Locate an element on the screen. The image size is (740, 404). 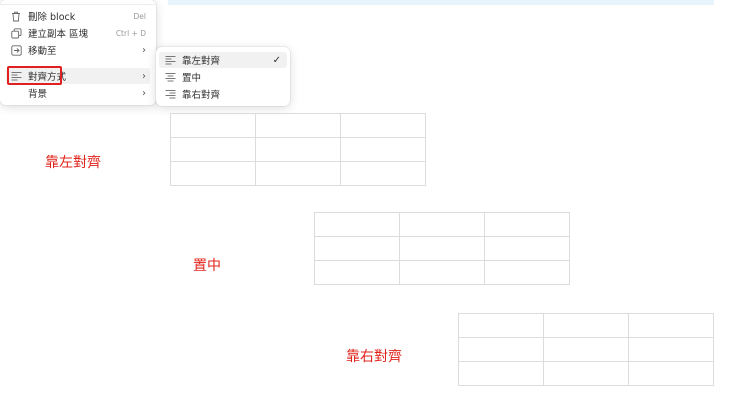
menu-item-shortcut: Ctrl + D is located at coordinates (130, 33).